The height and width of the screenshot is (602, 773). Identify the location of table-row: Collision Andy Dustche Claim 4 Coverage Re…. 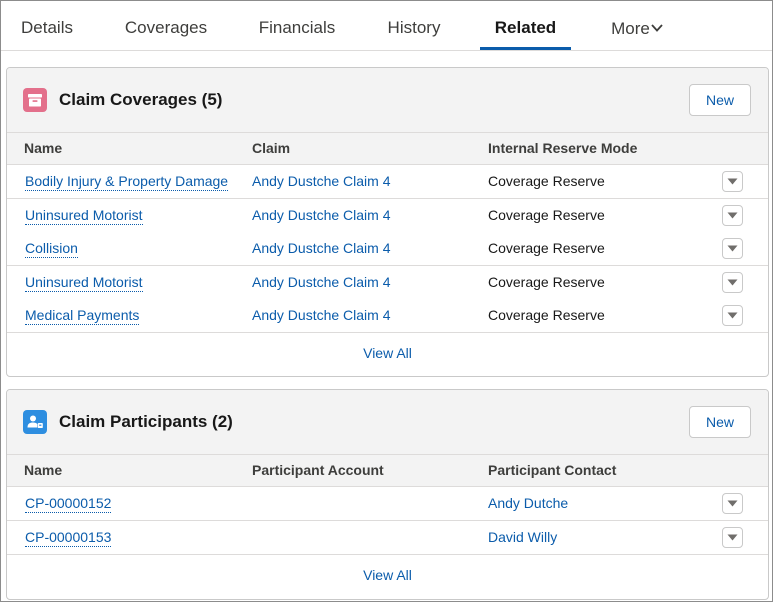
(387, 249).